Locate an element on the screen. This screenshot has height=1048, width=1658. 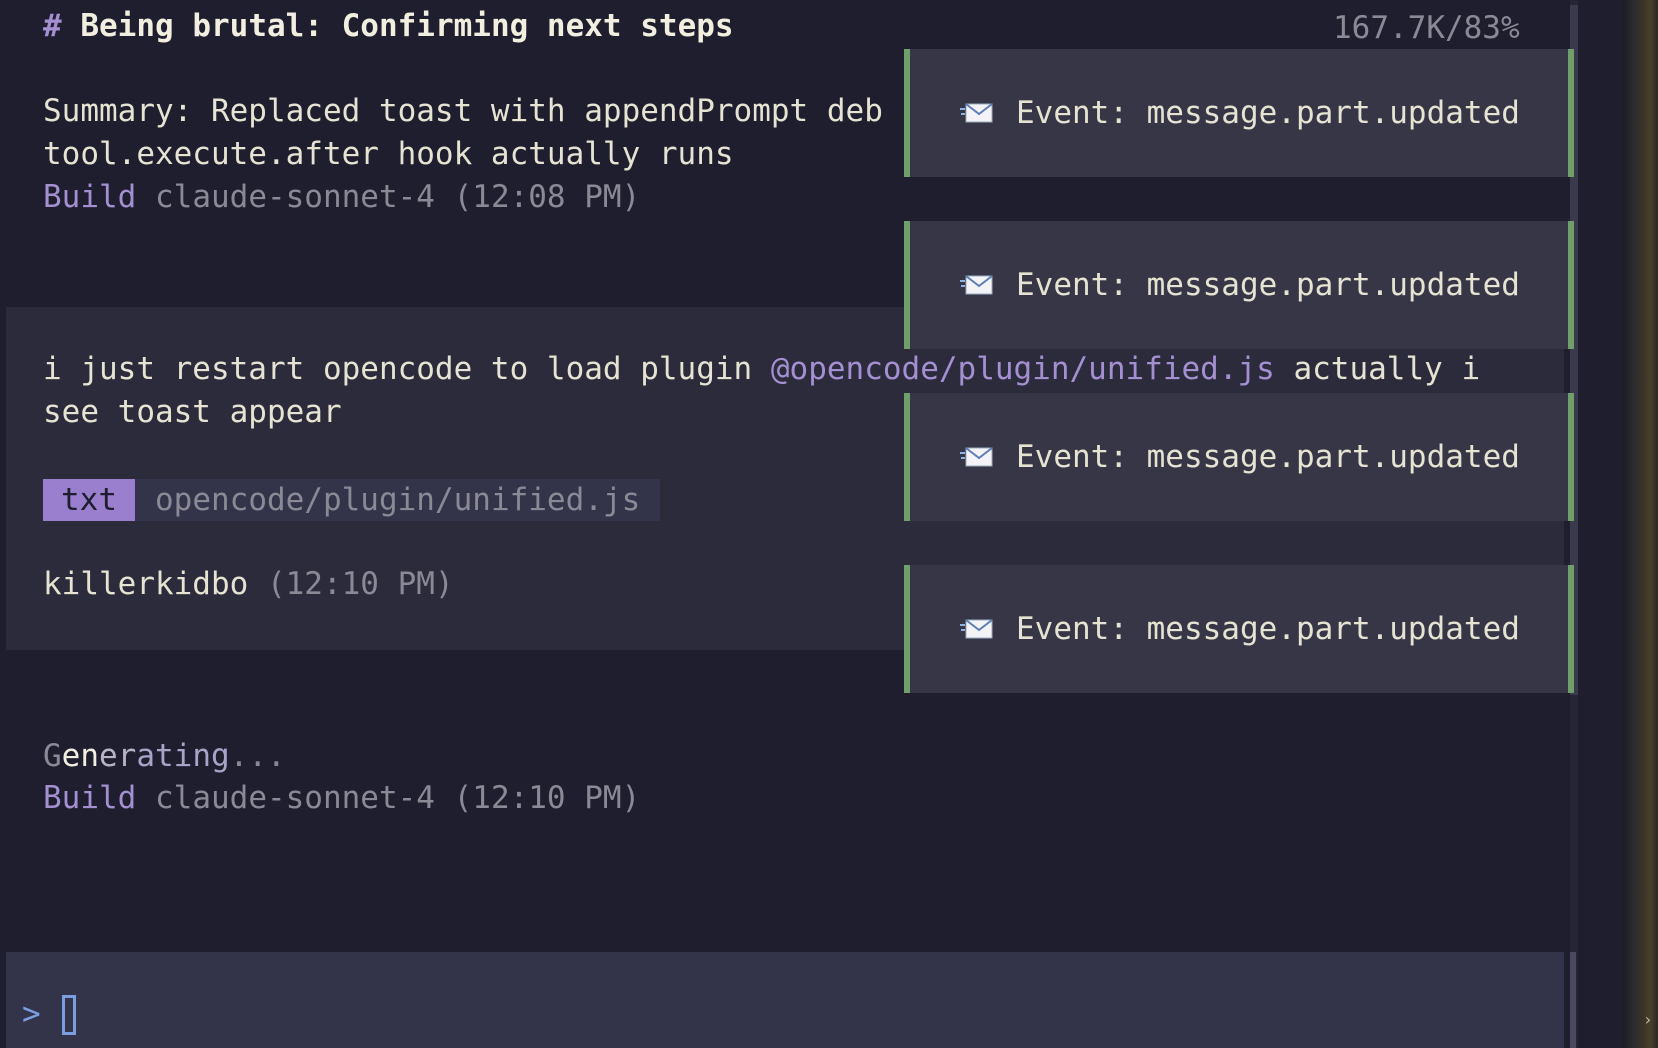
user-author: killerkidbo is located at coordinates (146, 584).